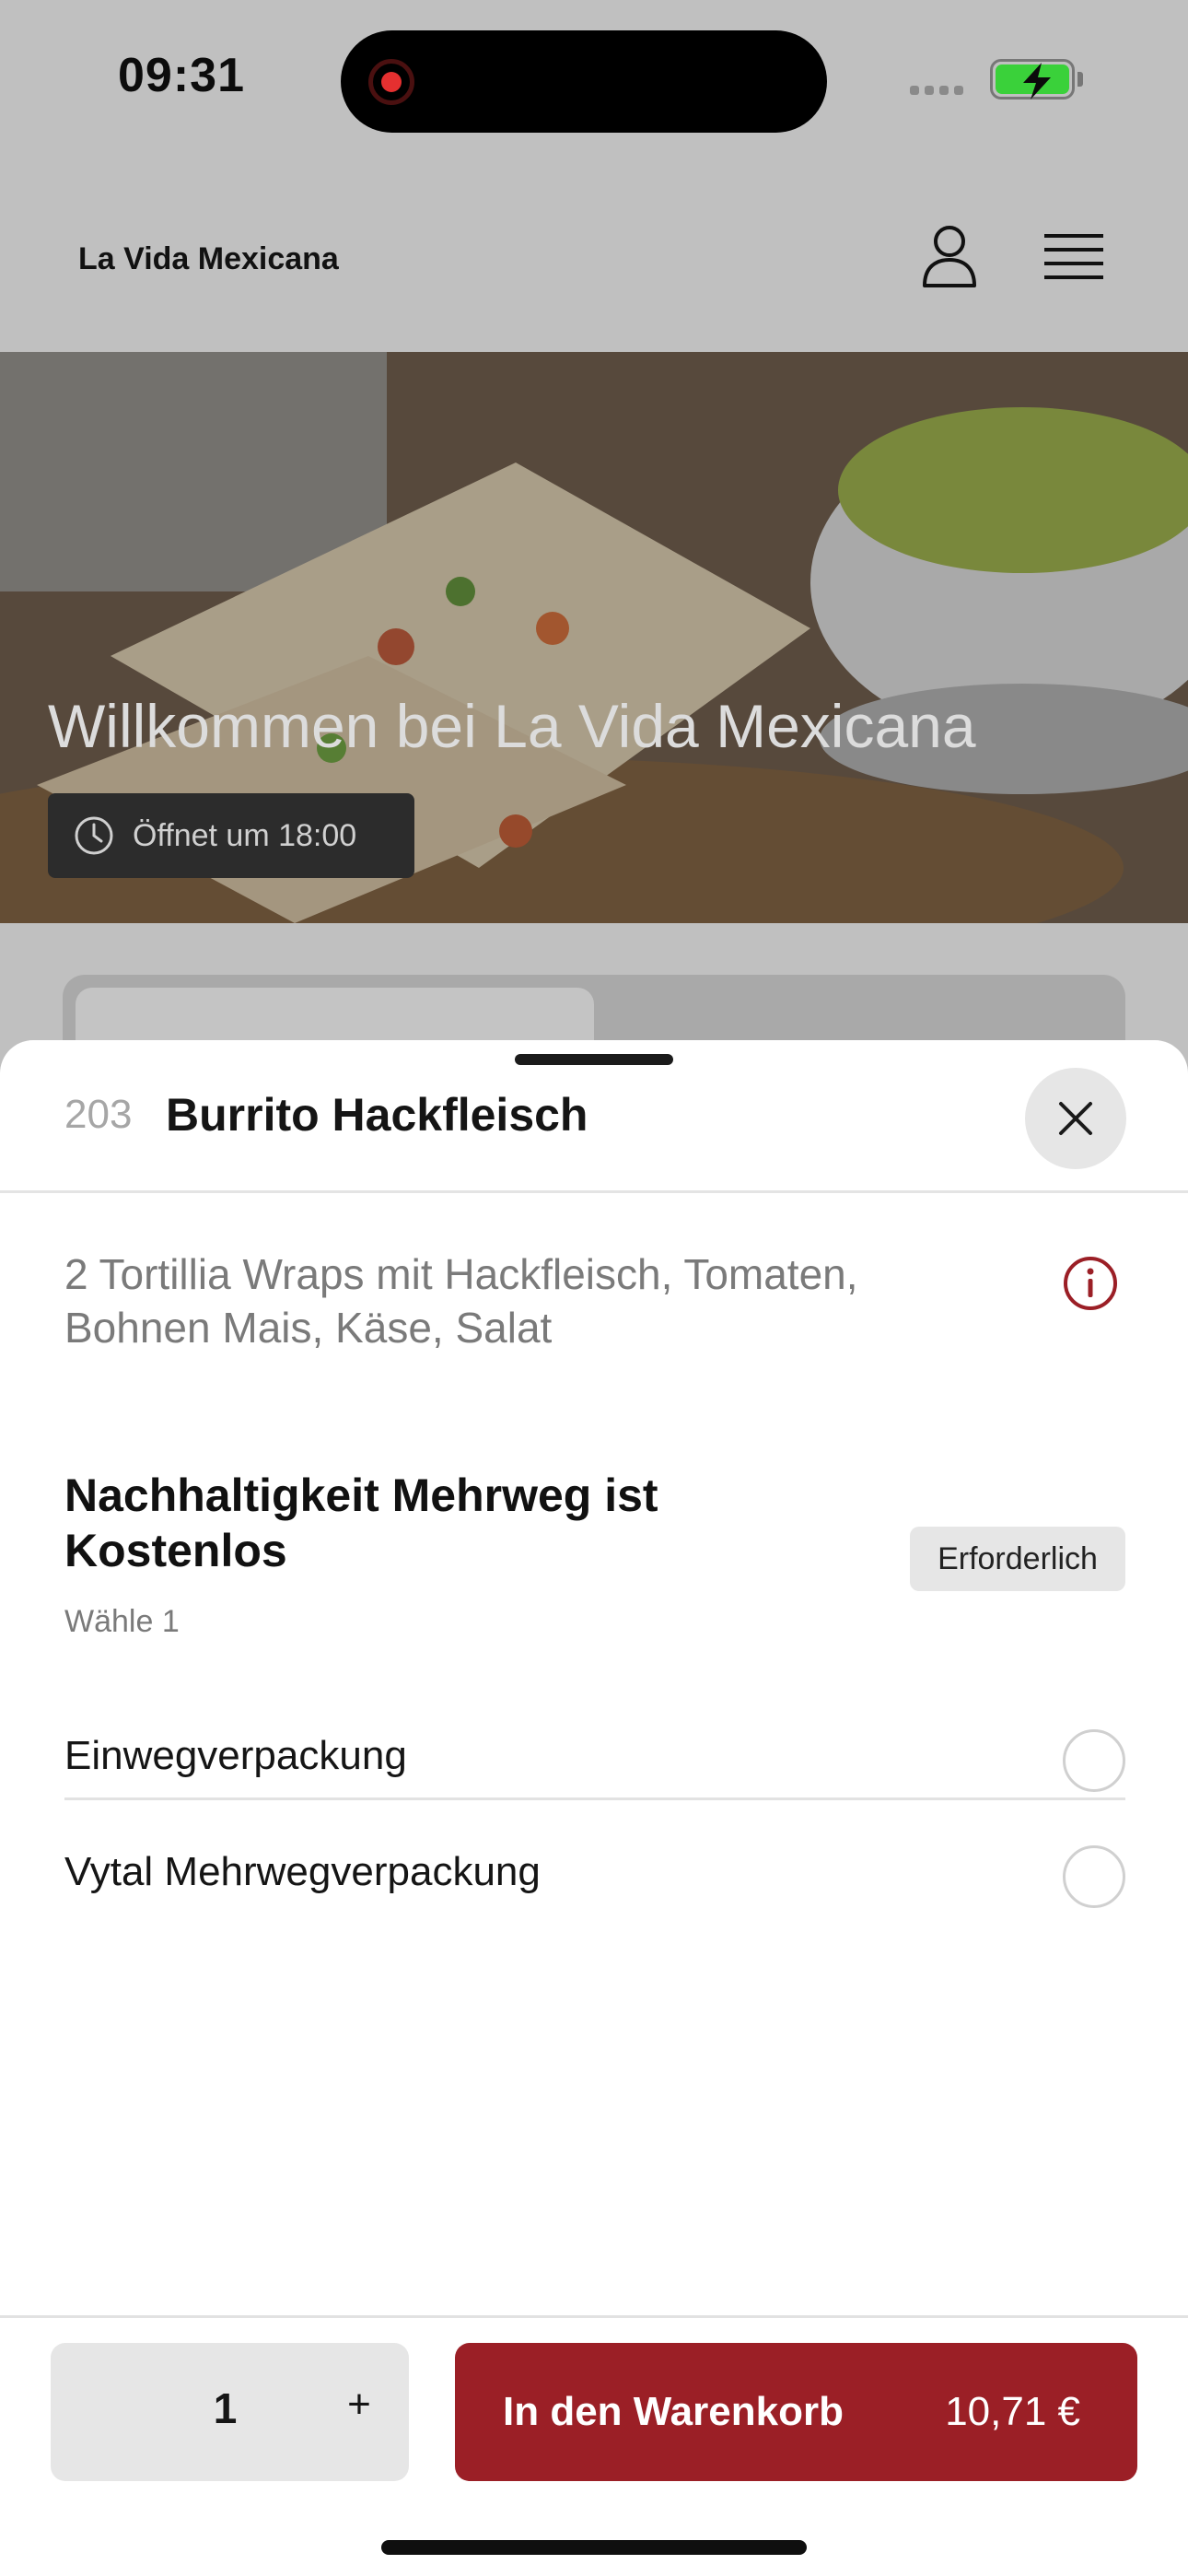 This screenshot has width=1188, height=2576. Describe the element at coordinates (359, 2405) in the screenshot. I see `increment-button: +` at that location.